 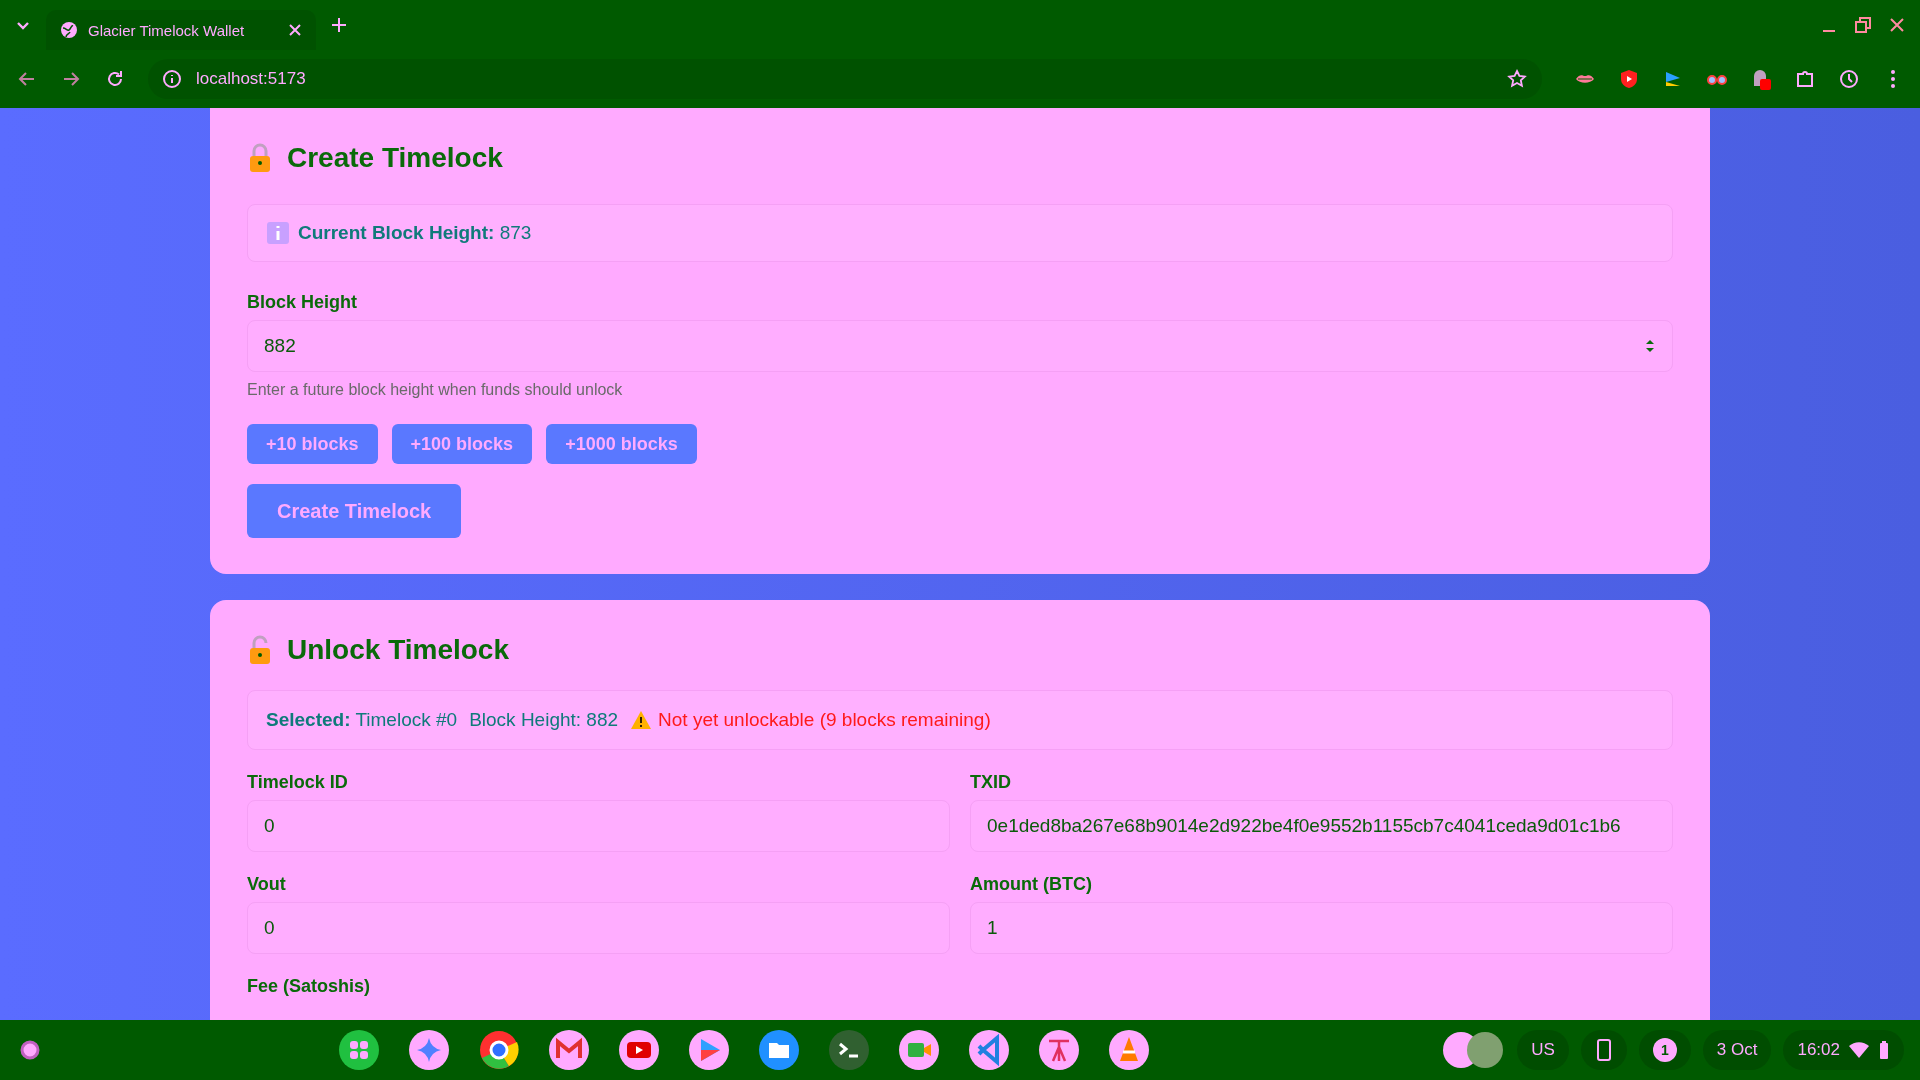 I want to click on browser-tab: Glacier Timelock Wallet, so click(x=181, y=30).